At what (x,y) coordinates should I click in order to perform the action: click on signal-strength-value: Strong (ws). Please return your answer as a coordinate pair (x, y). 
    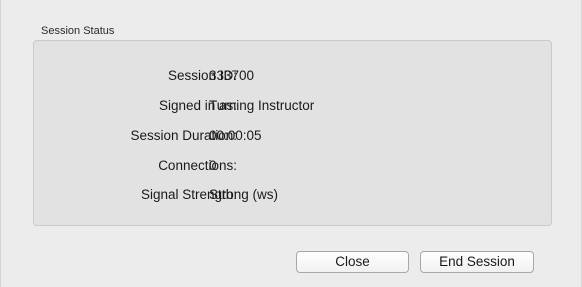
    Looking at the image, I should click on (244, 194).